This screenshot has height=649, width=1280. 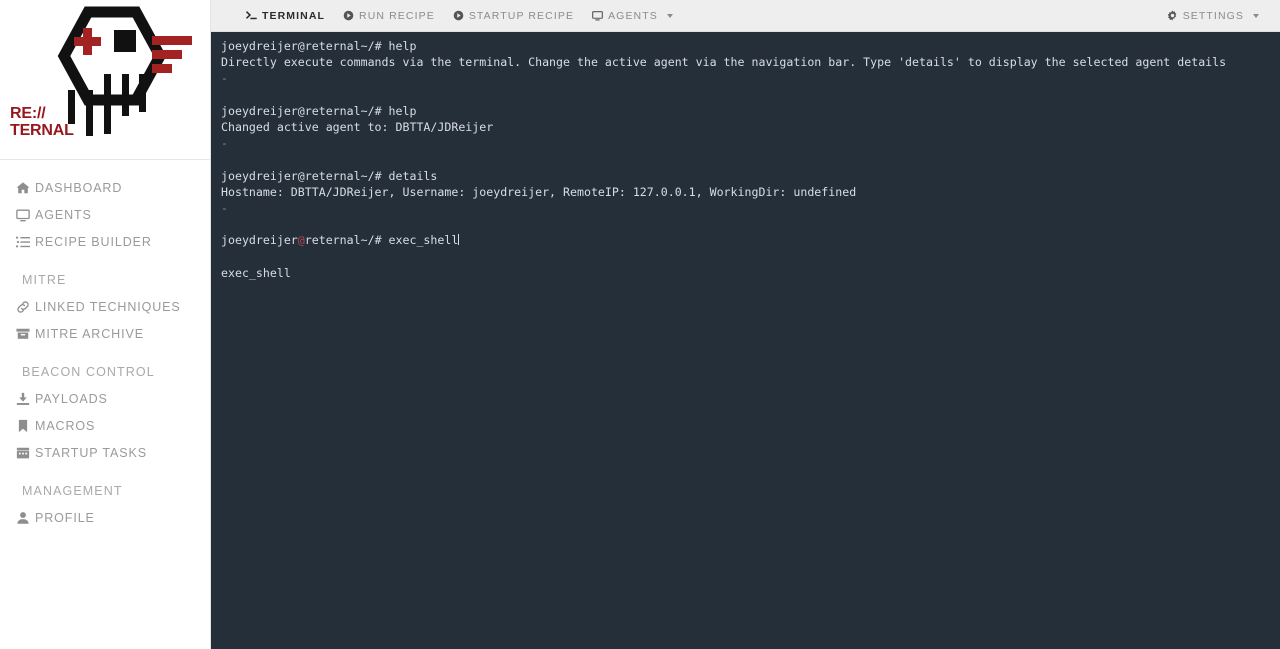 I want to click on sidebar-item-label: PAYLOADS, so click(x=71, y=398).